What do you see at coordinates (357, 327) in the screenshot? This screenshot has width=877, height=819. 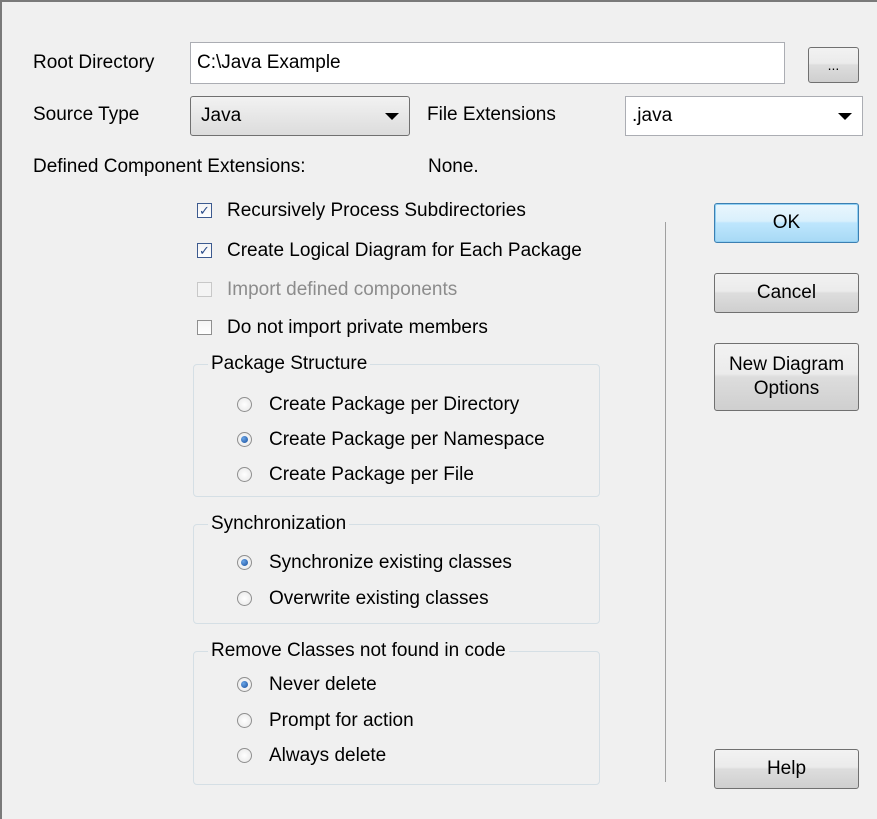 I see `no-private-label: Do not import private members` at bounding box center [357, 327].